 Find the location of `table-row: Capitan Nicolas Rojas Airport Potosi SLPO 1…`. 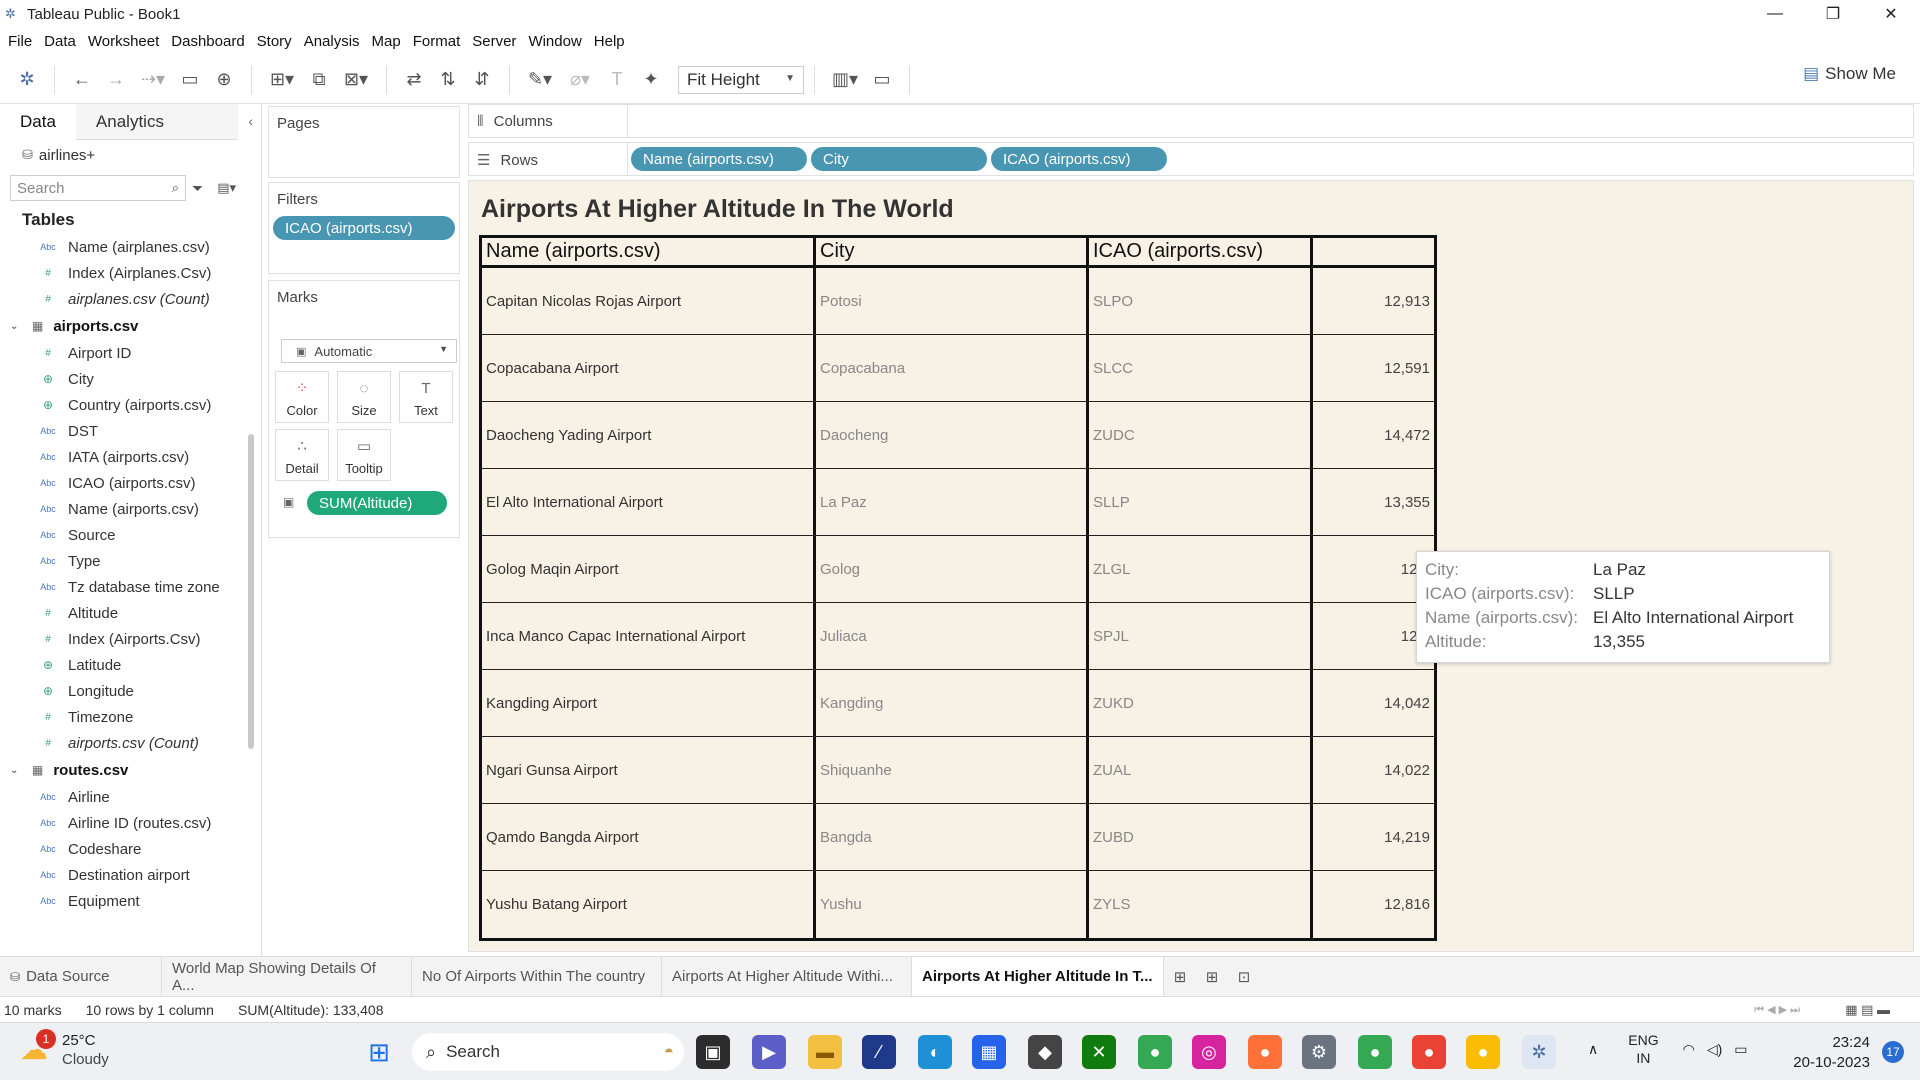

table-row: Capitan Nicolas Rojas Airport Potosi SLPO 1… is located at coordinates (958, 301).